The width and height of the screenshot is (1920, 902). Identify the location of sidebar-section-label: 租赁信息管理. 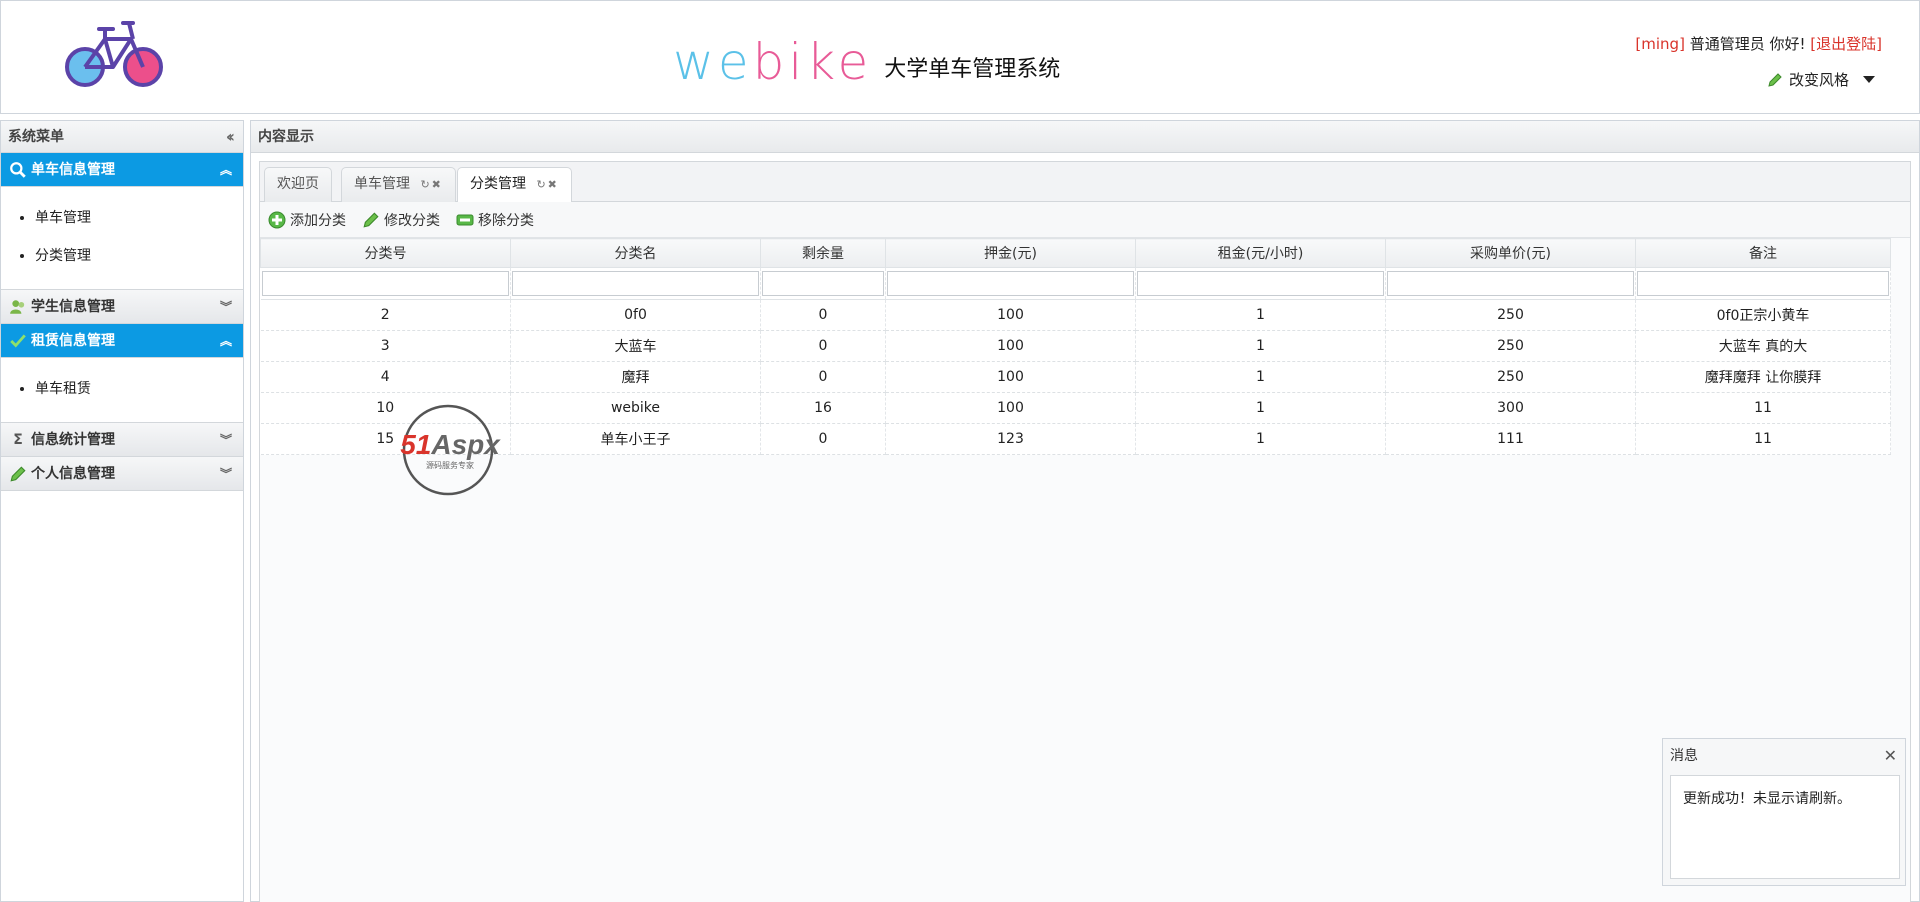
(73, 340).